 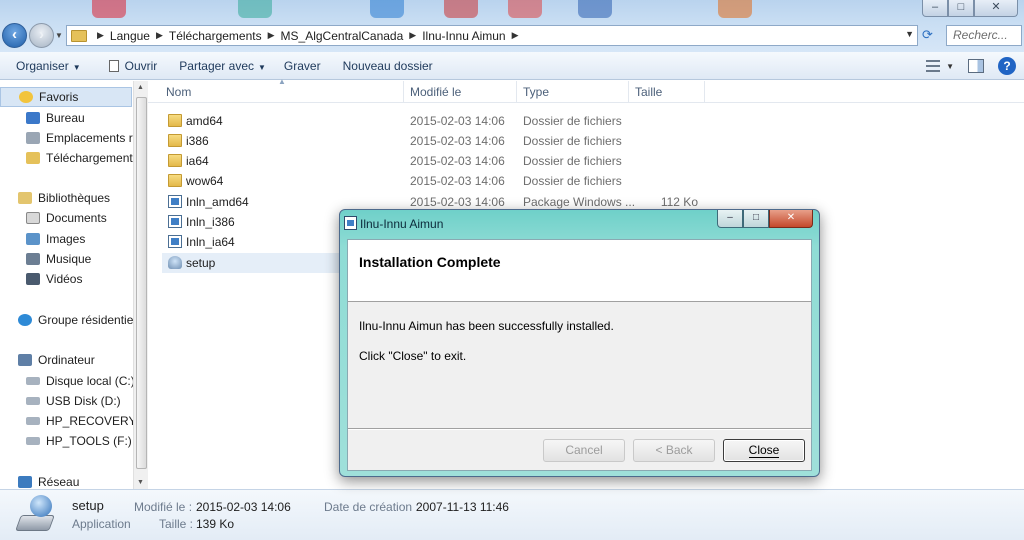 What do you see at coordinates (26, 97) in the screenshot?
I see `star-icon` at bounding box center [26, 97].